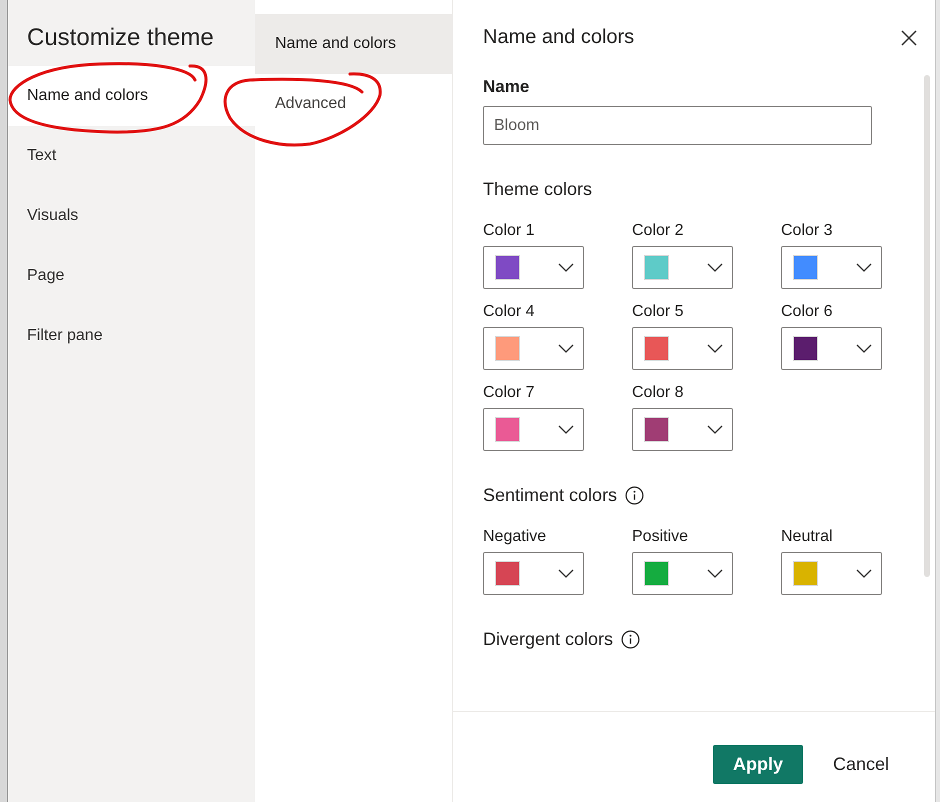 This screenshot has width=940, height=802. I want to click on color-label: Color 2, so click(658, 231).